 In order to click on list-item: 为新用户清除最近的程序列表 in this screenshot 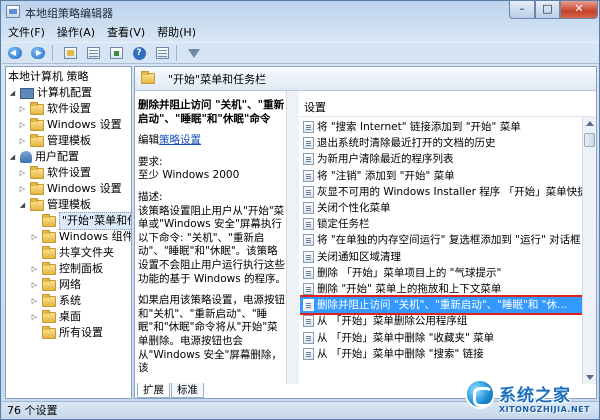, I will do `click(441, 159)`.